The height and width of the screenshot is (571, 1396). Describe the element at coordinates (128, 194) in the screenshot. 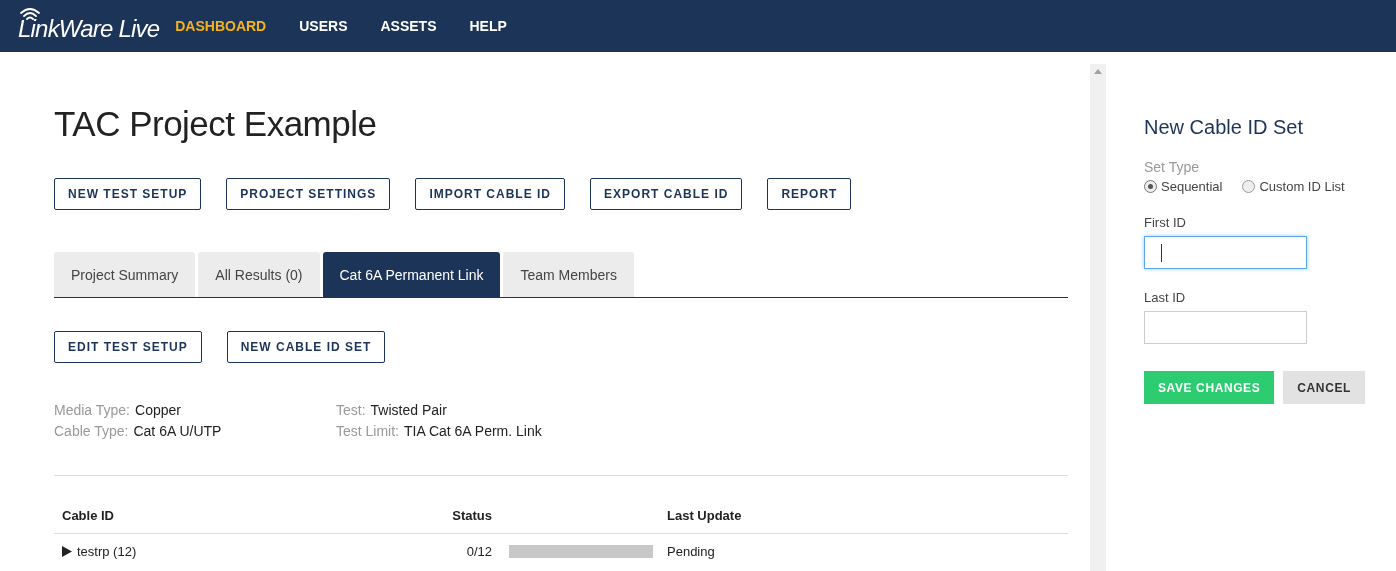

I see `outline-button: NEW TEST SETUP` at that location.